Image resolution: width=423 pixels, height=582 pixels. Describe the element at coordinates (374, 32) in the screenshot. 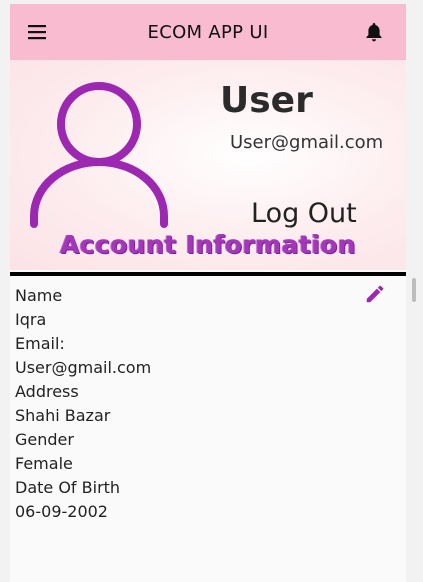

I see `notification-bell-icon` at that location.